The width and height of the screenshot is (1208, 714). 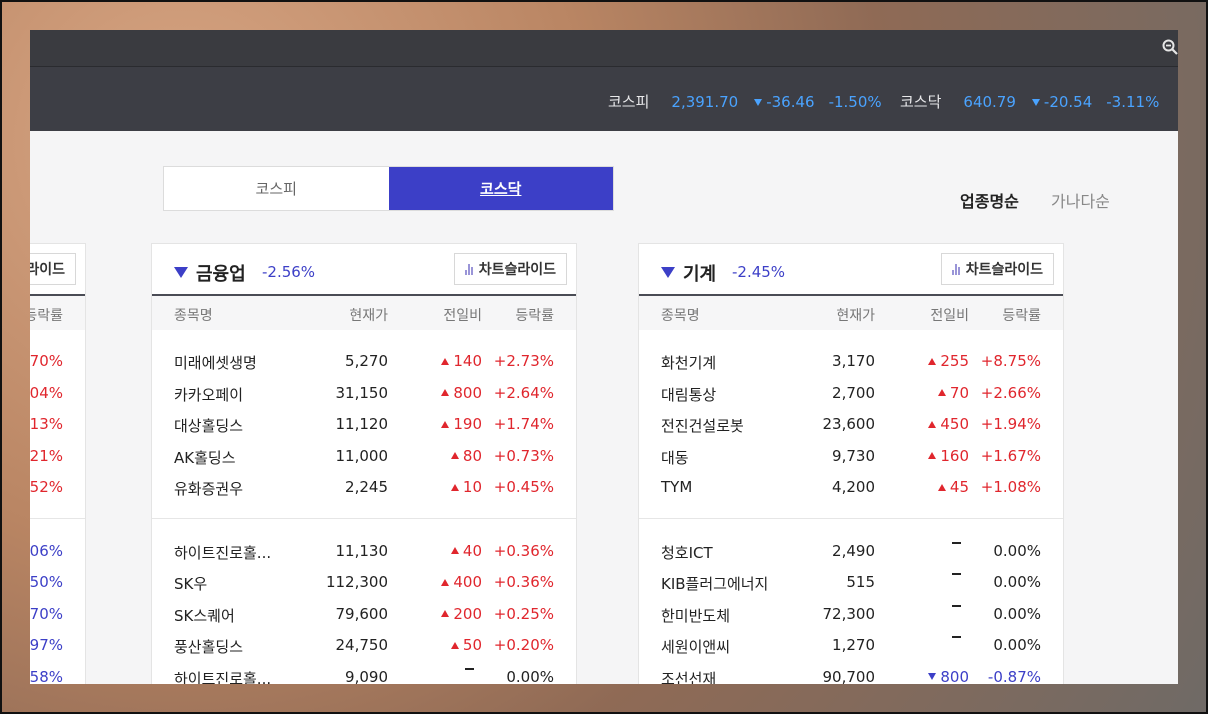 What do you see at coordinates (57, 488) in the screenshot?
I see `table-row: 1.52%` at bounding box center [57, 488].